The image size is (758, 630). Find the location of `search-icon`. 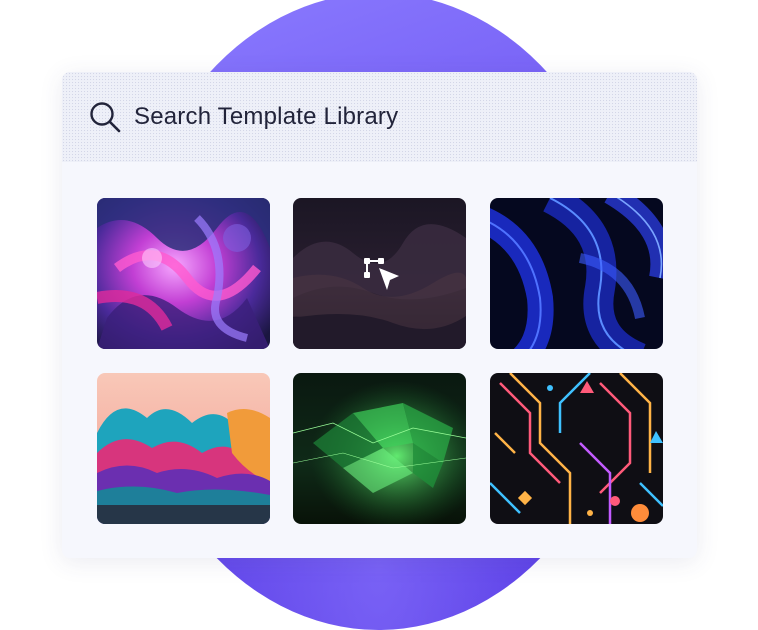

search-icon is located at coordinates (105, 117).